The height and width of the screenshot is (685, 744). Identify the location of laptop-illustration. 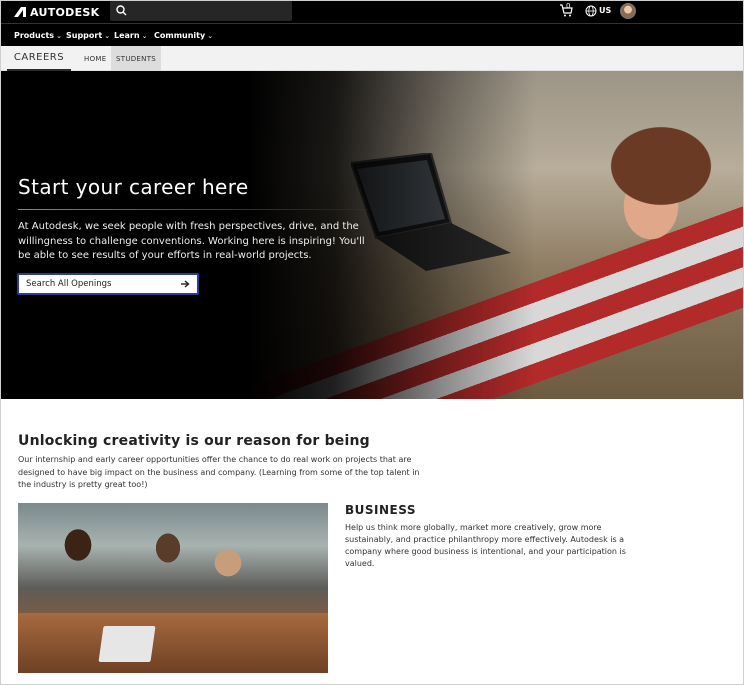
(127, 644).